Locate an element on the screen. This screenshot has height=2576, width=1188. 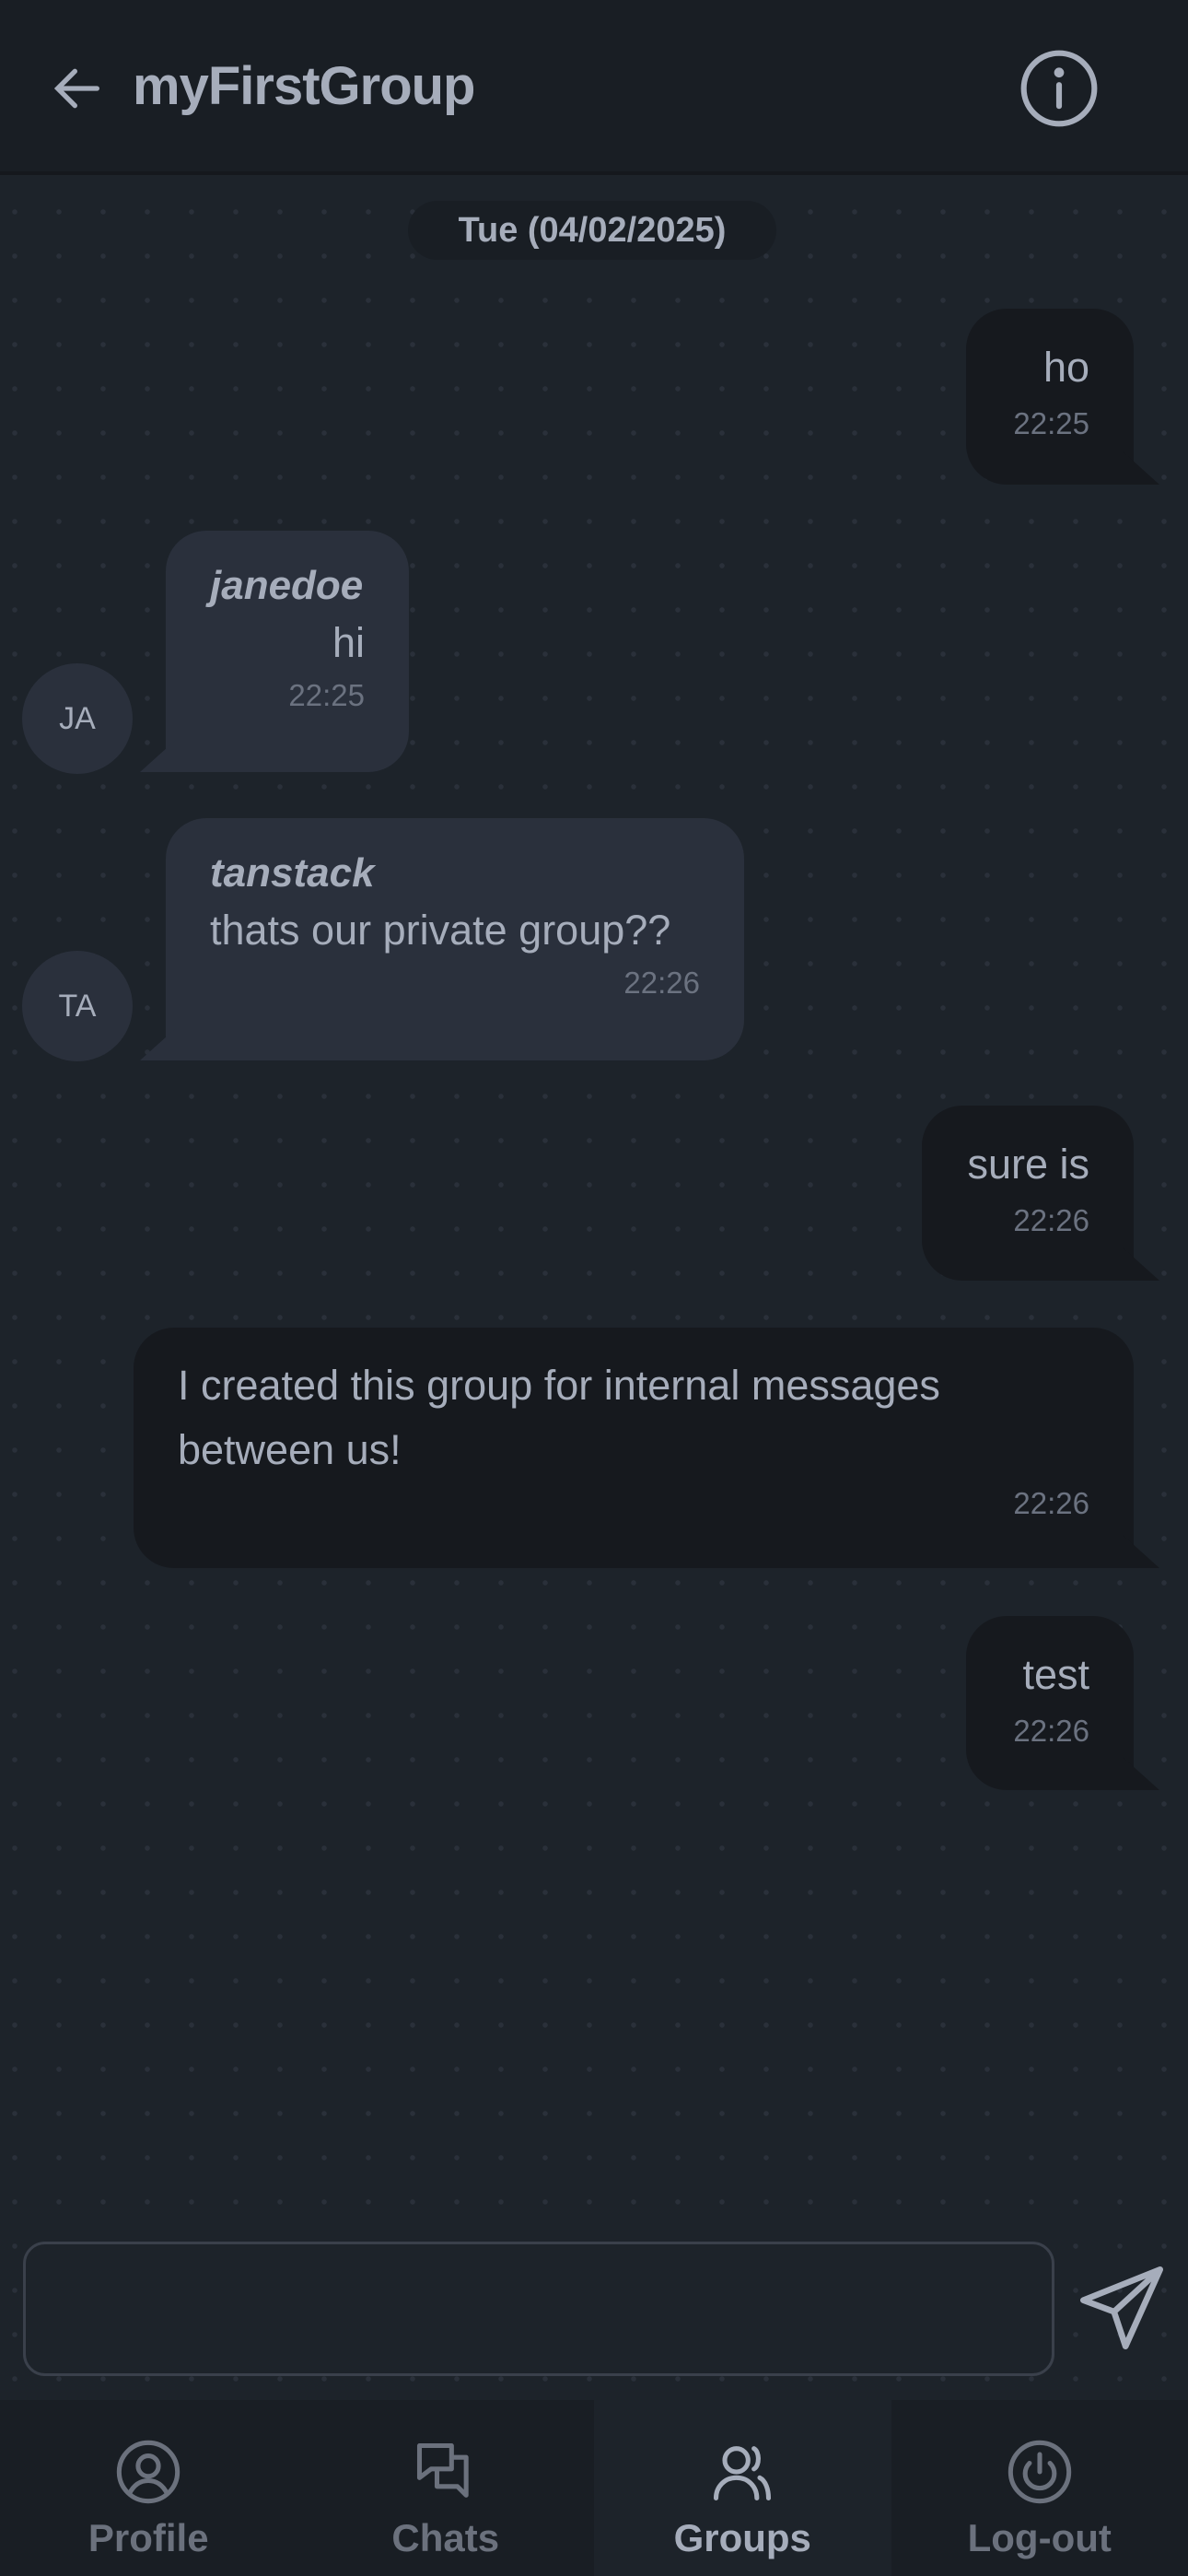
message-text: sure is is located at coordinates (1028, 1164).